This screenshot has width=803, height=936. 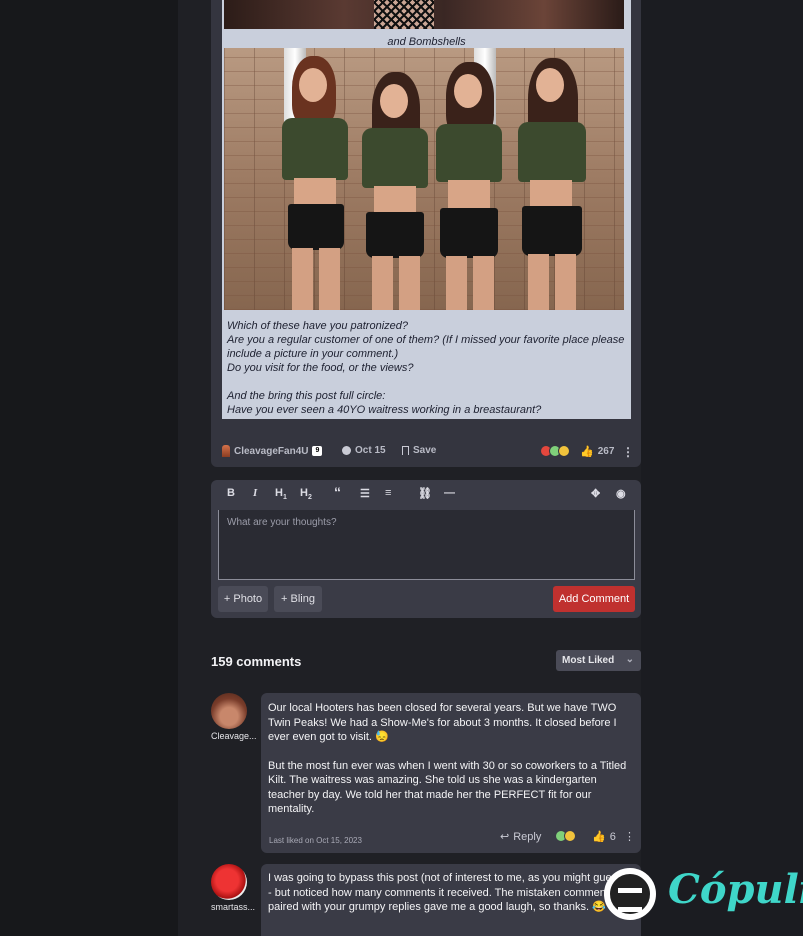 I want to click on sort-dropdown: Most Liked ⌄, so click(x=598, y=660).